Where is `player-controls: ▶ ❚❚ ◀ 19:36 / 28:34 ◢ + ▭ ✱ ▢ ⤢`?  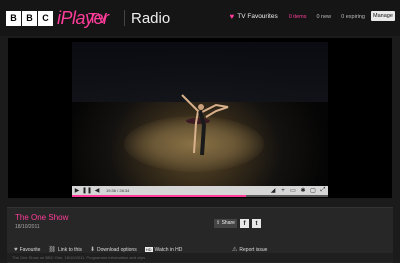
player-controls: ▶ ❚❚ ◀ 19:36 / 28:34 ◢ + ▭ ✱ ▢ ⤢ is located at coordinates (200, 190).